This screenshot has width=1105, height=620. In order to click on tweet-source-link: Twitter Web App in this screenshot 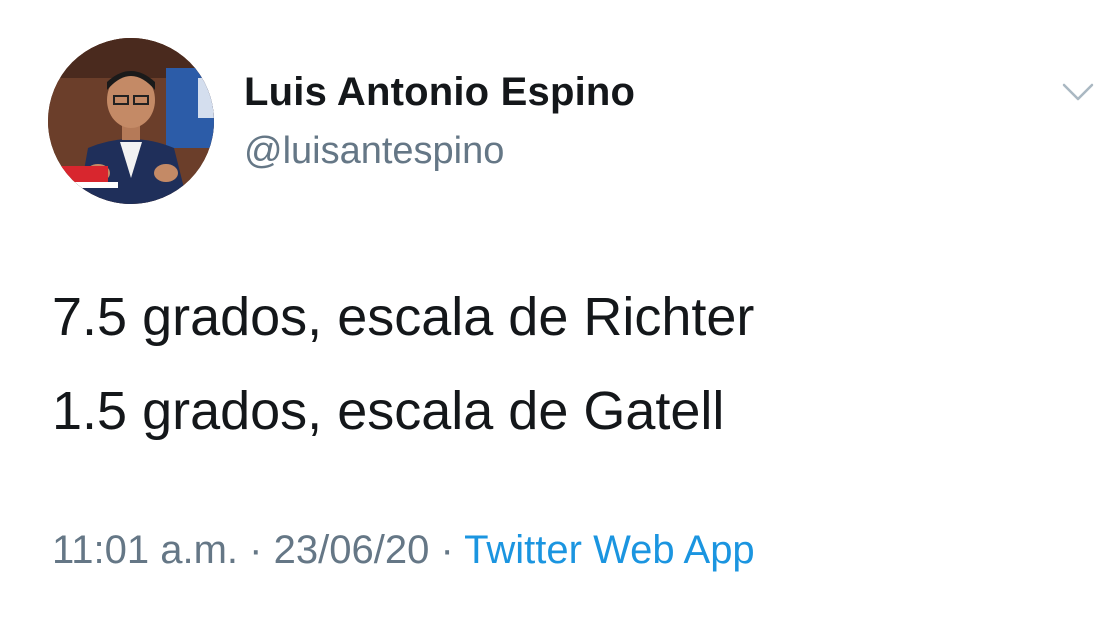, I will do `click(609, 550)`.